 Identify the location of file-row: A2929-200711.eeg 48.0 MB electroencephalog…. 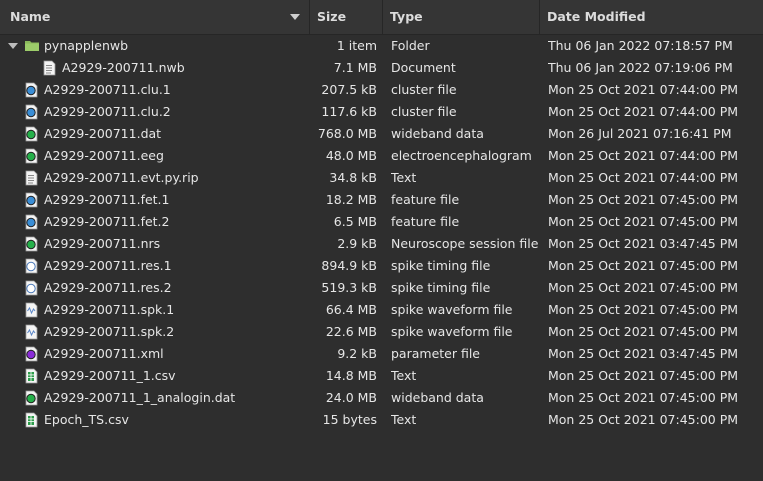
(381, 156).